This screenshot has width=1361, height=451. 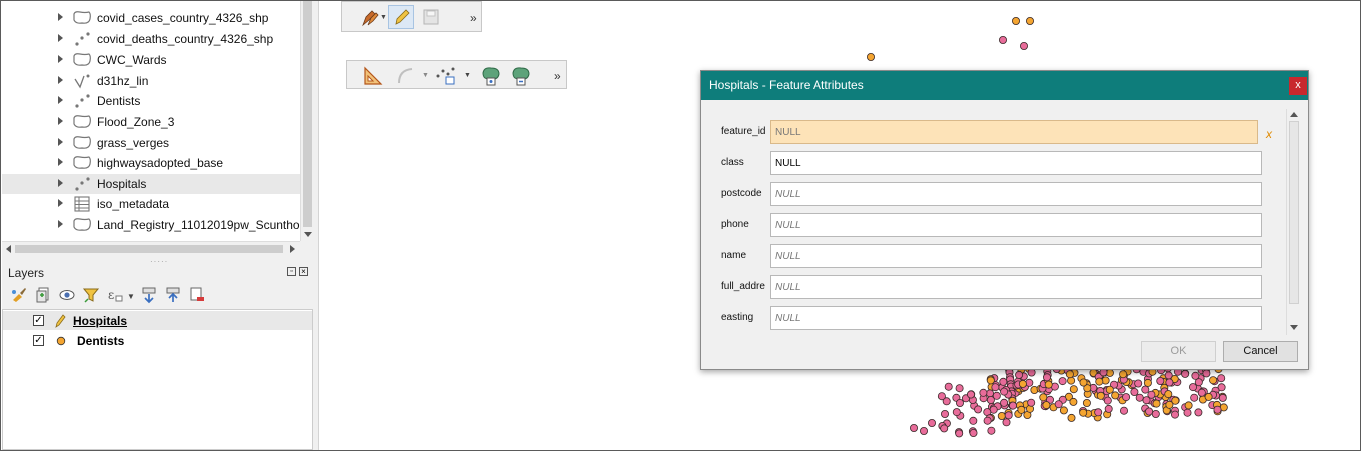 What do you see at coordinates (157, 340) in the screenshot?
I see `layer-row-dentists: ✓ Dentists` at bounding box center [157, 340].